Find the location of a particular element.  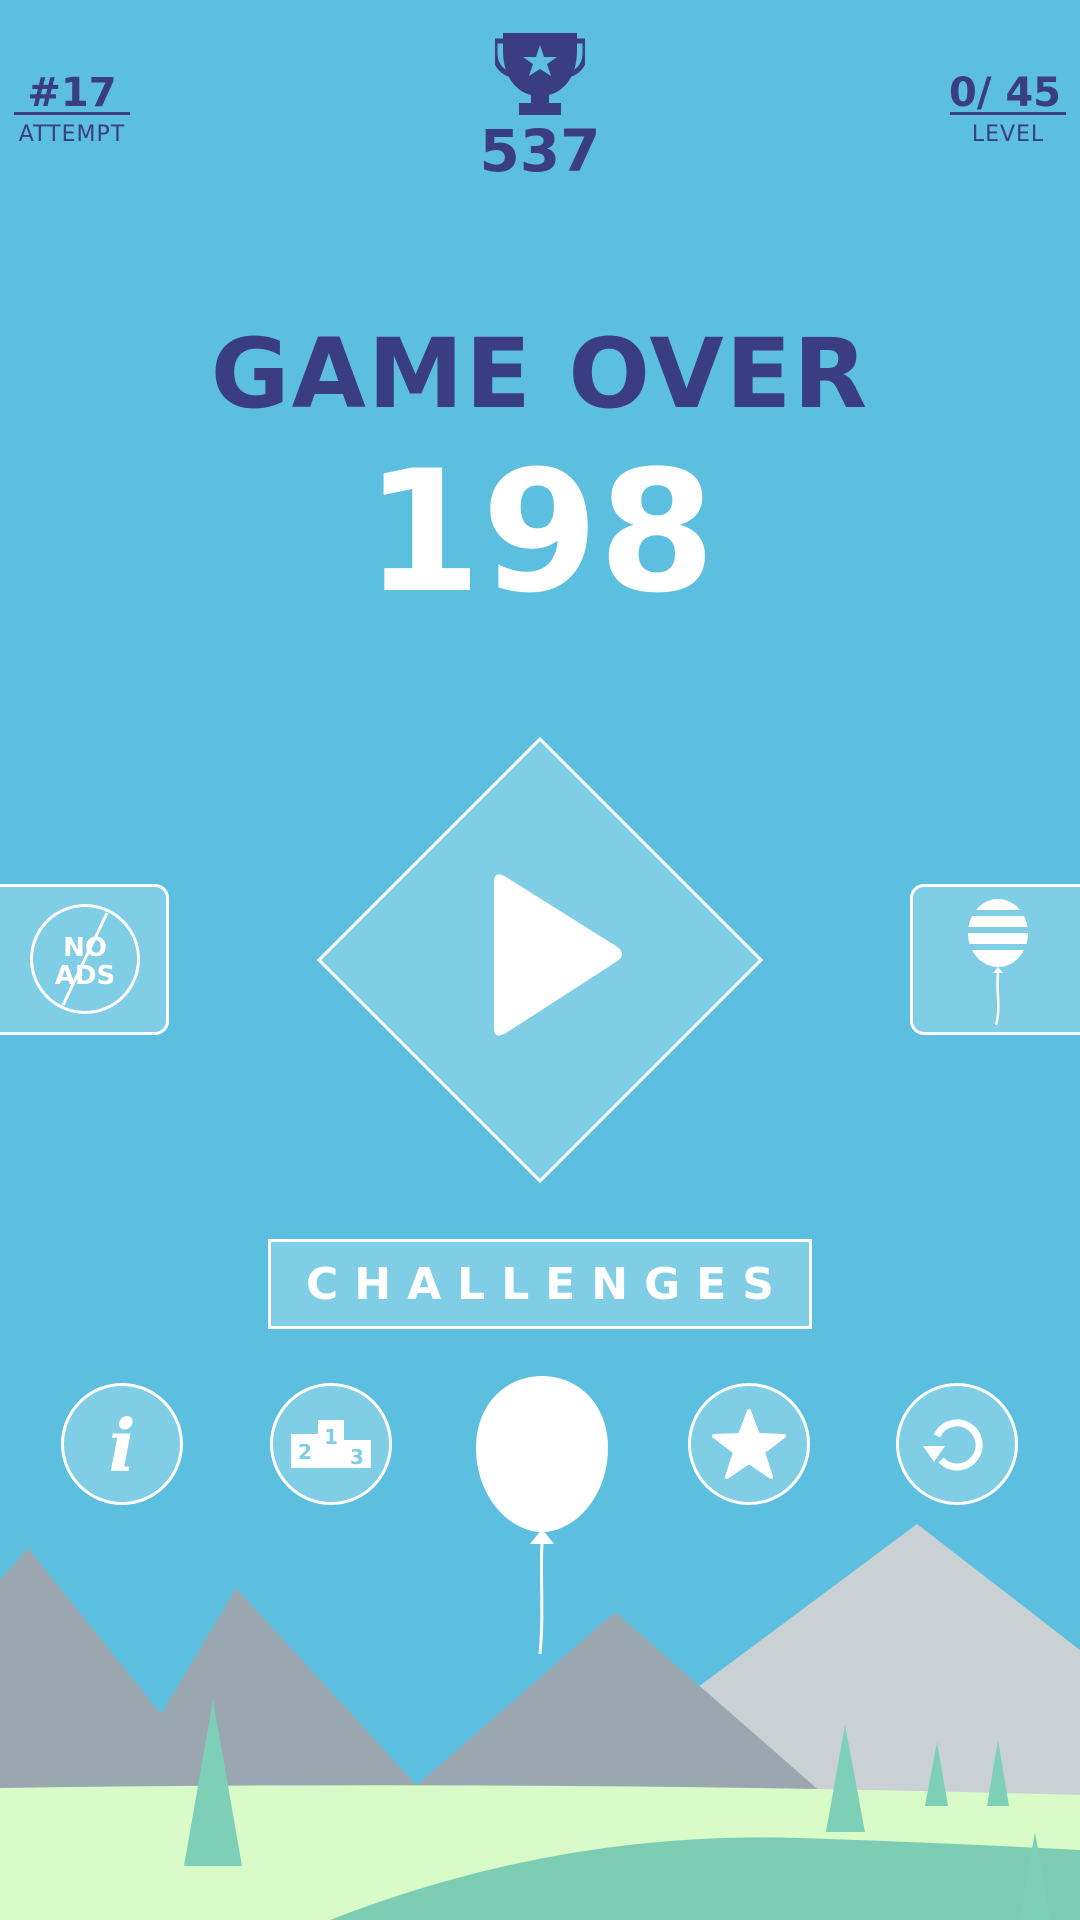

challenges-button: CHALLENGES is located at coordinates (540, 1284).